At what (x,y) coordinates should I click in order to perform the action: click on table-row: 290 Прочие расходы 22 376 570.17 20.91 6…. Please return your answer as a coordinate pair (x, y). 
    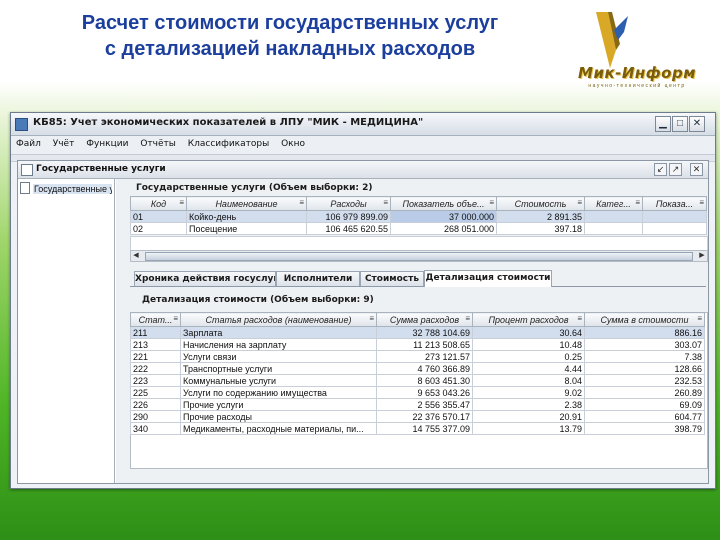
    Looking at the image, I should click on (417, 416).